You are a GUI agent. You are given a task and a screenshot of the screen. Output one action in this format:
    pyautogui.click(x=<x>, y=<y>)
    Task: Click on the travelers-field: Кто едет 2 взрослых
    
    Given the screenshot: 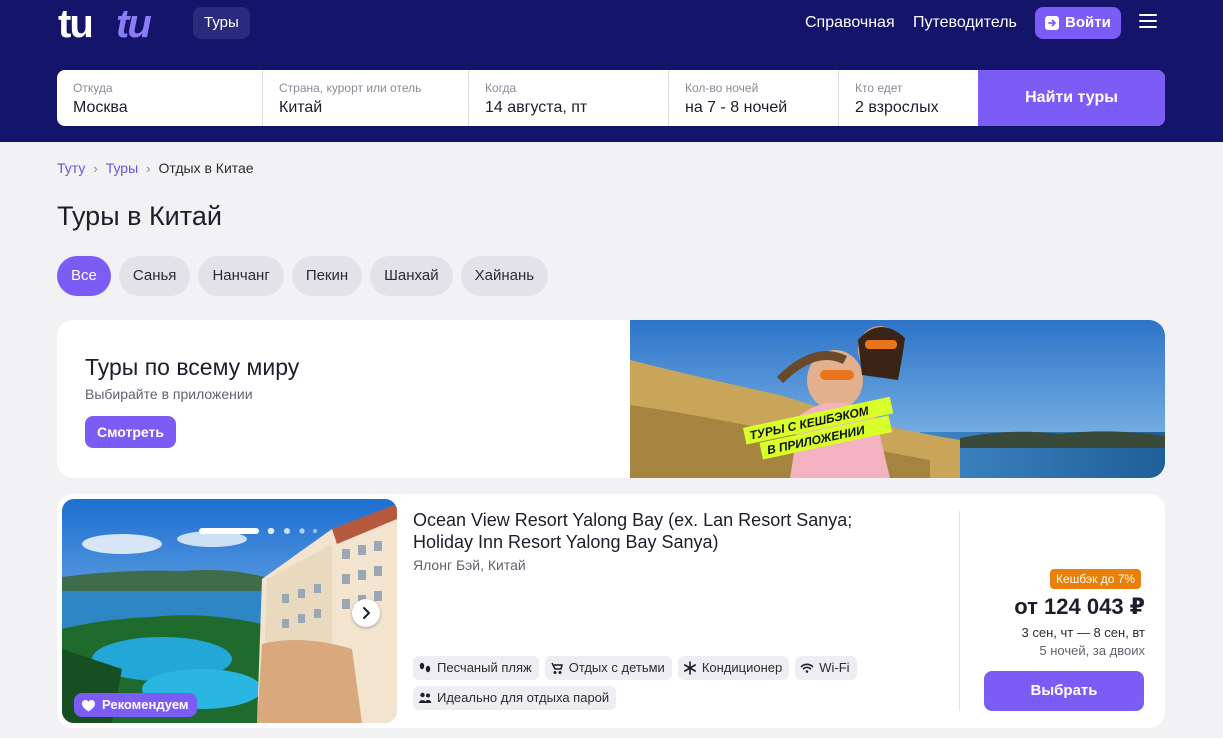 What is the action you would take?
    pyautogui.click(x=908, y=98)
    